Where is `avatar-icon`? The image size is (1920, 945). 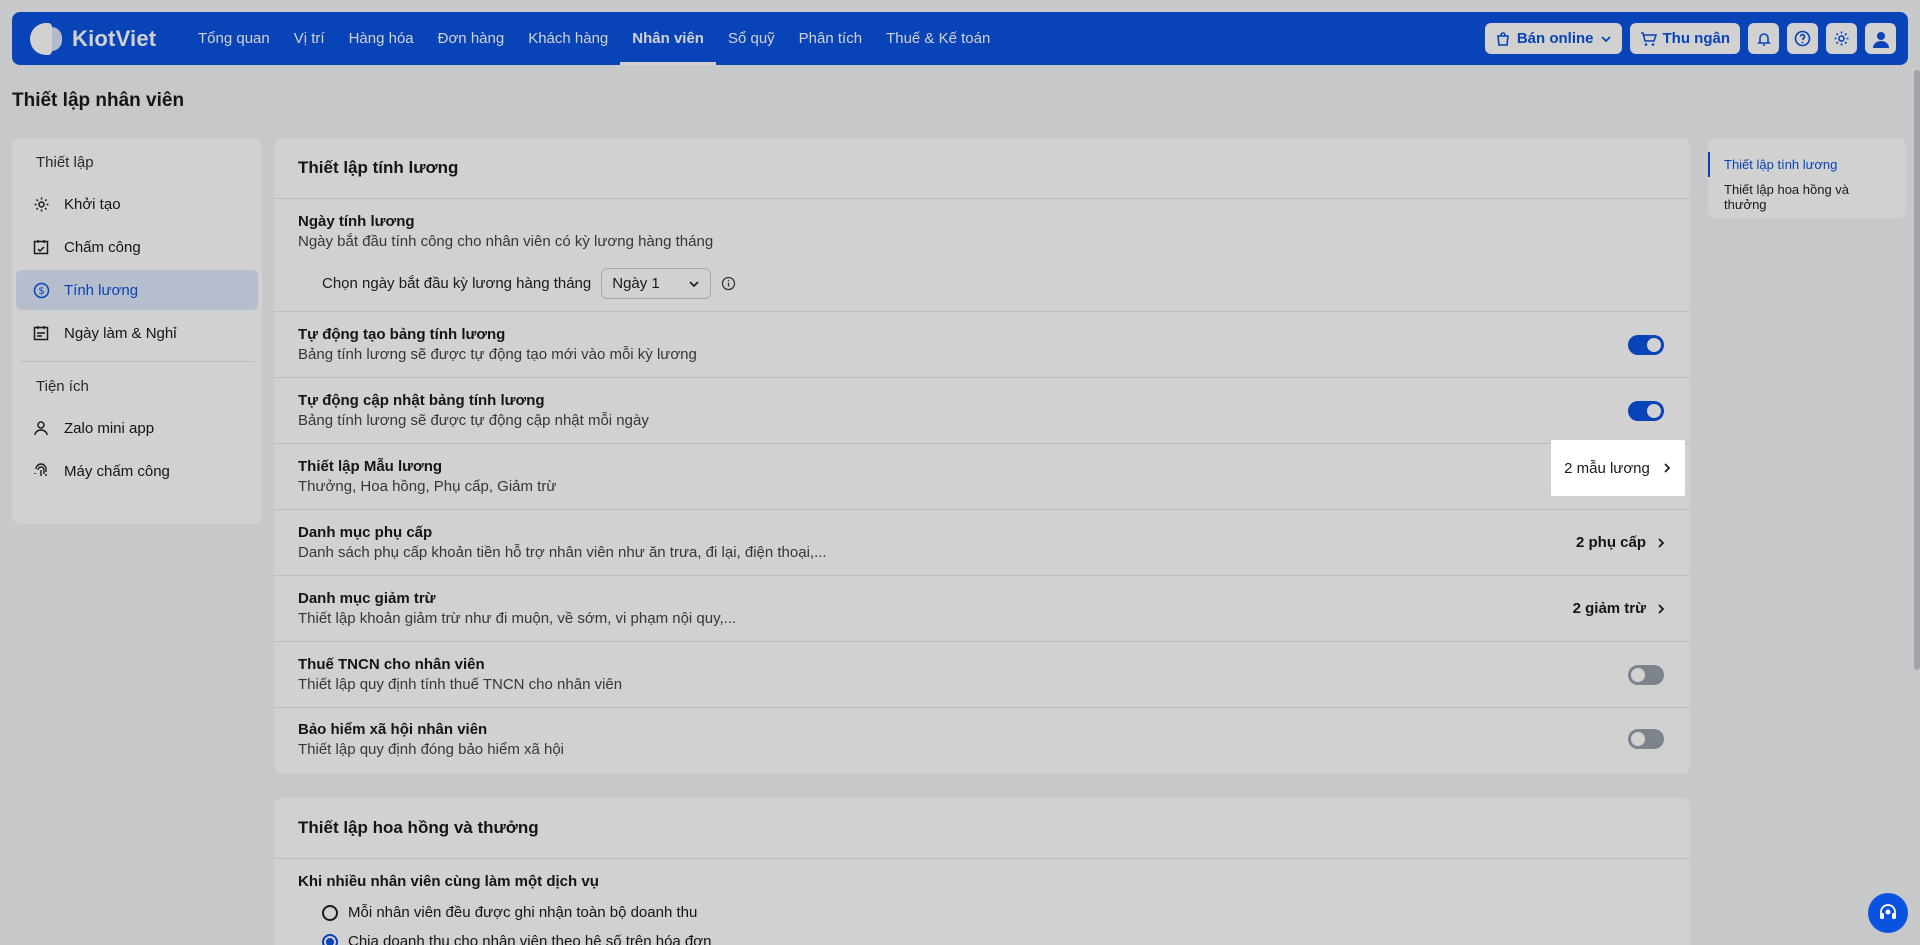 avatar-icon is located at coordinates (1880, 39).